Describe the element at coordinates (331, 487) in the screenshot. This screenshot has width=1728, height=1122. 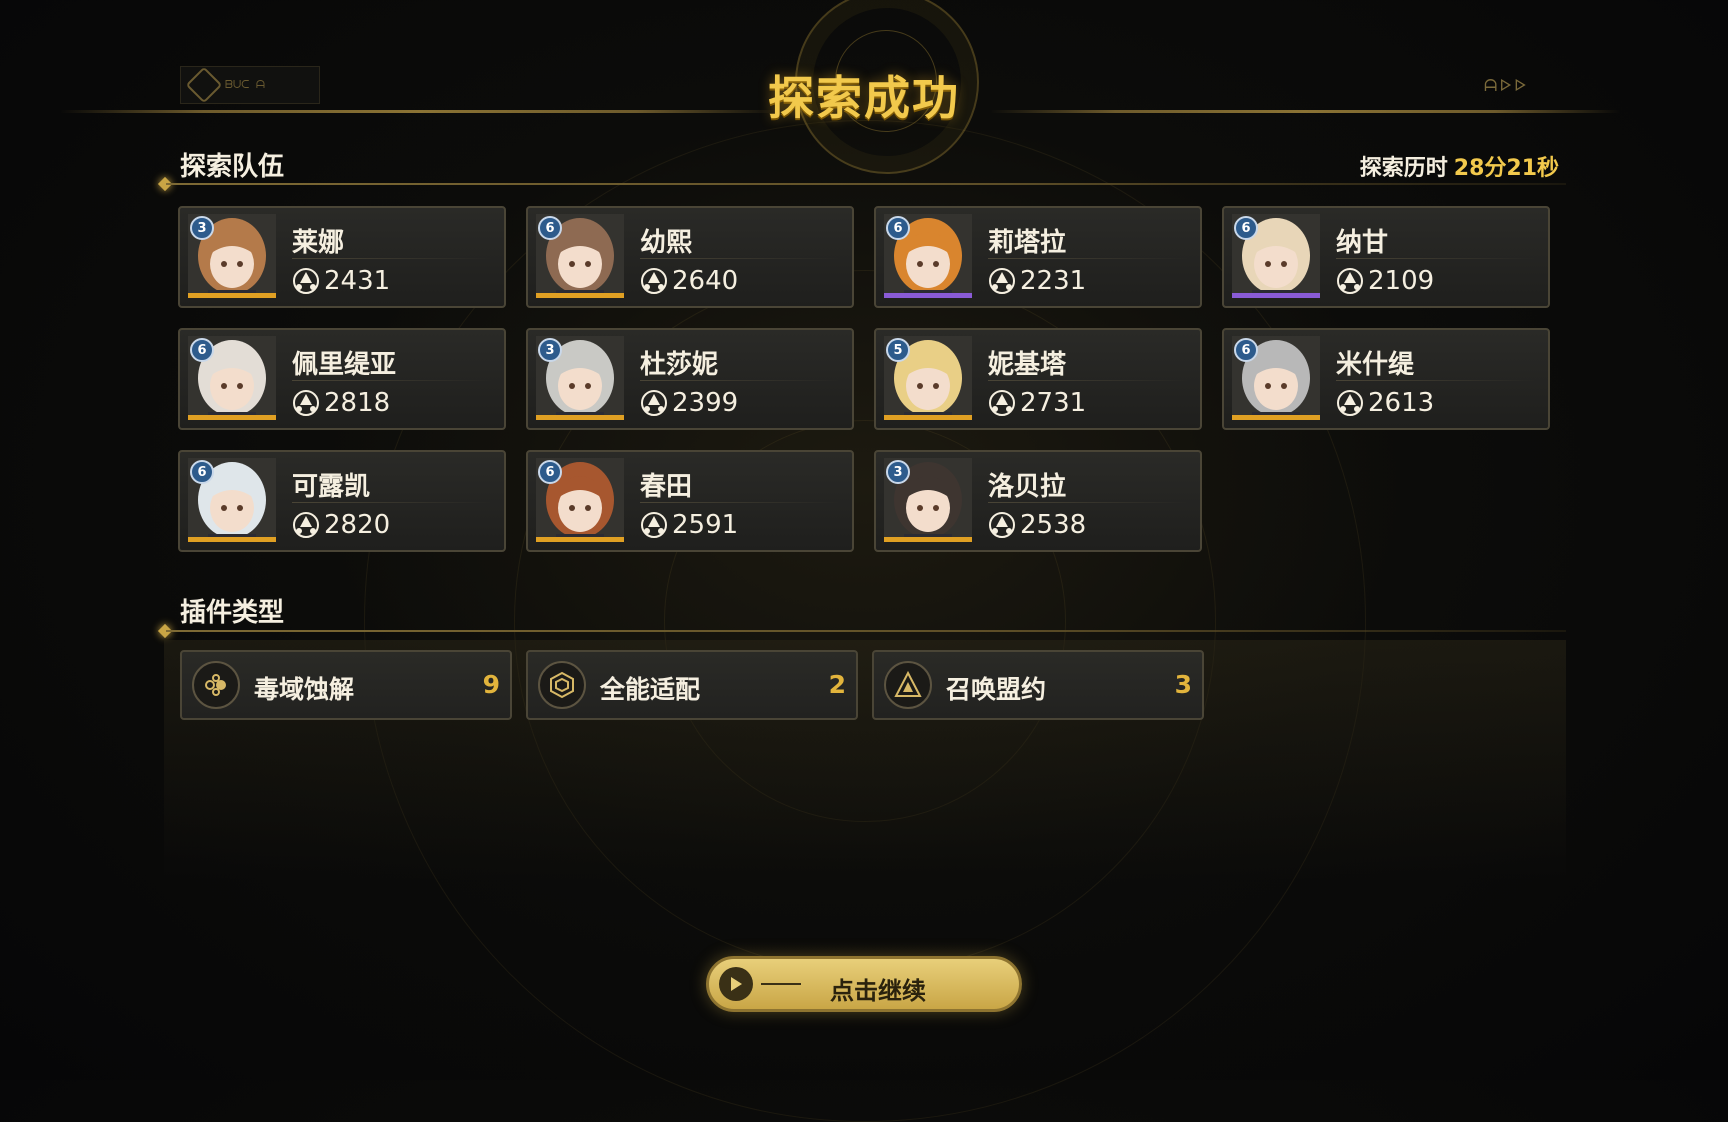
I see `character-name: 可露凯` at that location.